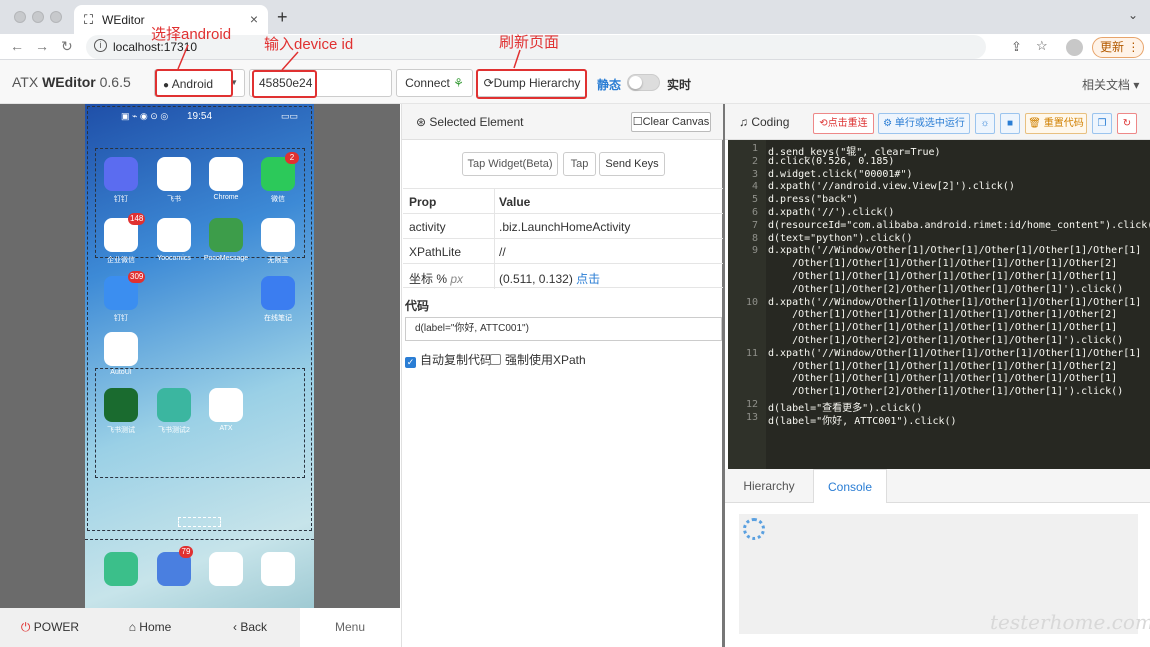 This screenshot has height=647, width=1150. I want to click on power-label: POWER, so click(56, 627).